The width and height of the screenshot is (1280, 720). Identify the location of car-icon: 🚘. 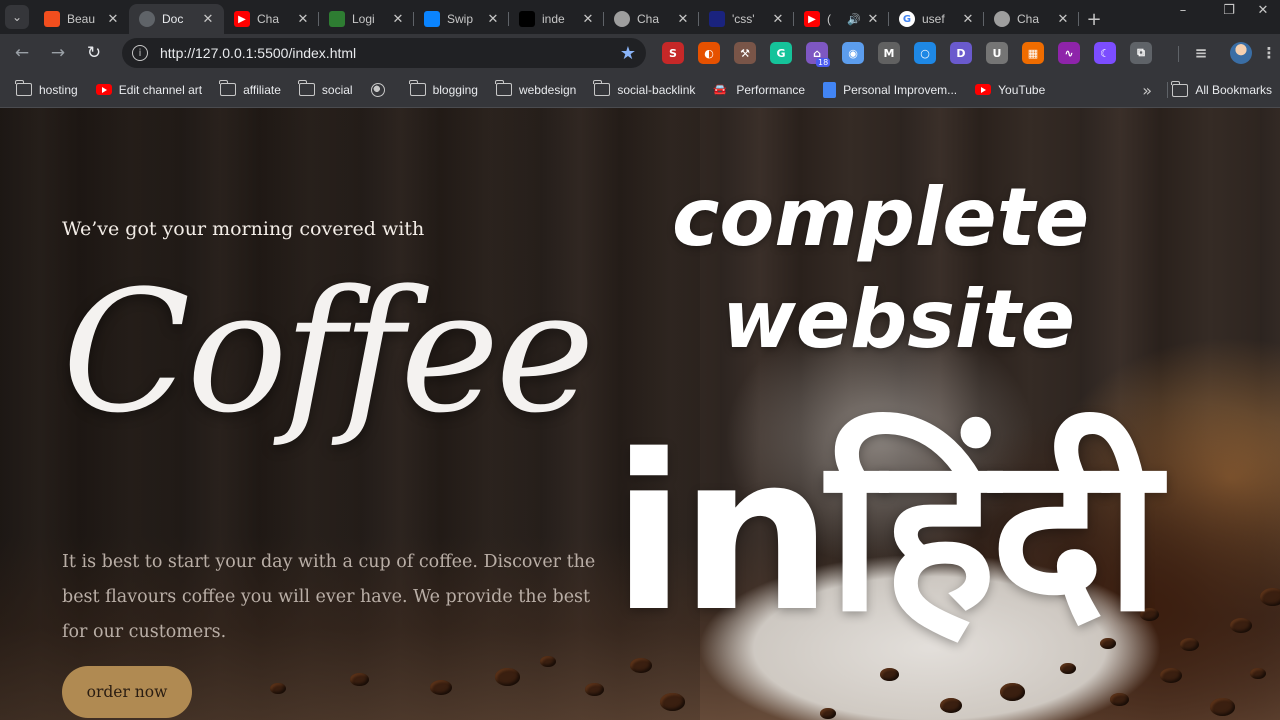
(720, 90).